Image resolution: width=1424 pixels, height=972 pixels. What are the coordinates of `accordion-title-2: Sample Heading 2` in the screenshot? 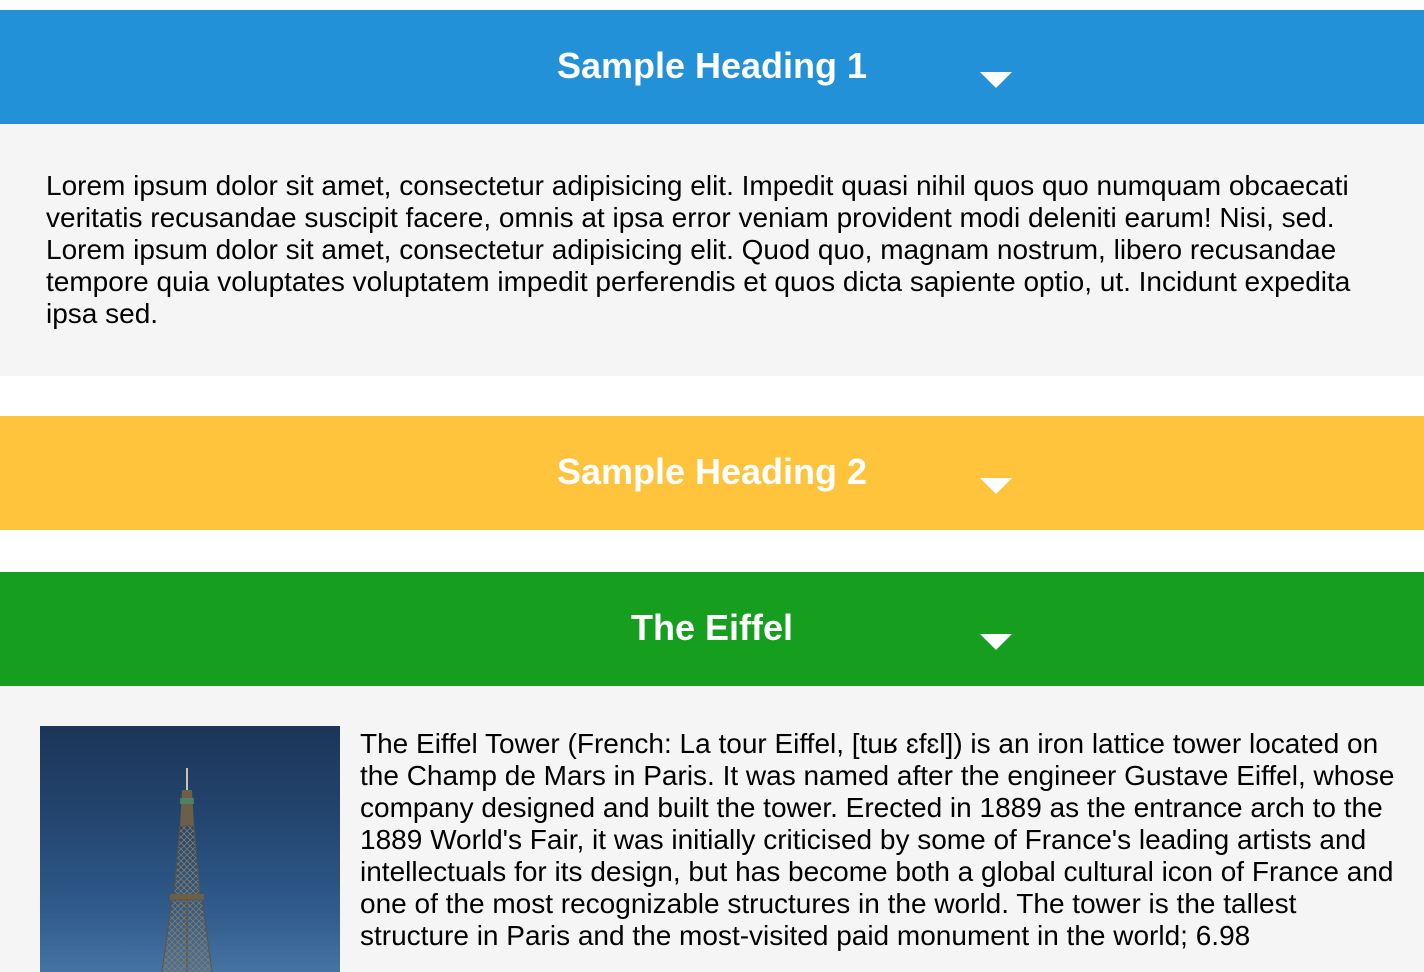 It's located at (712, 471).